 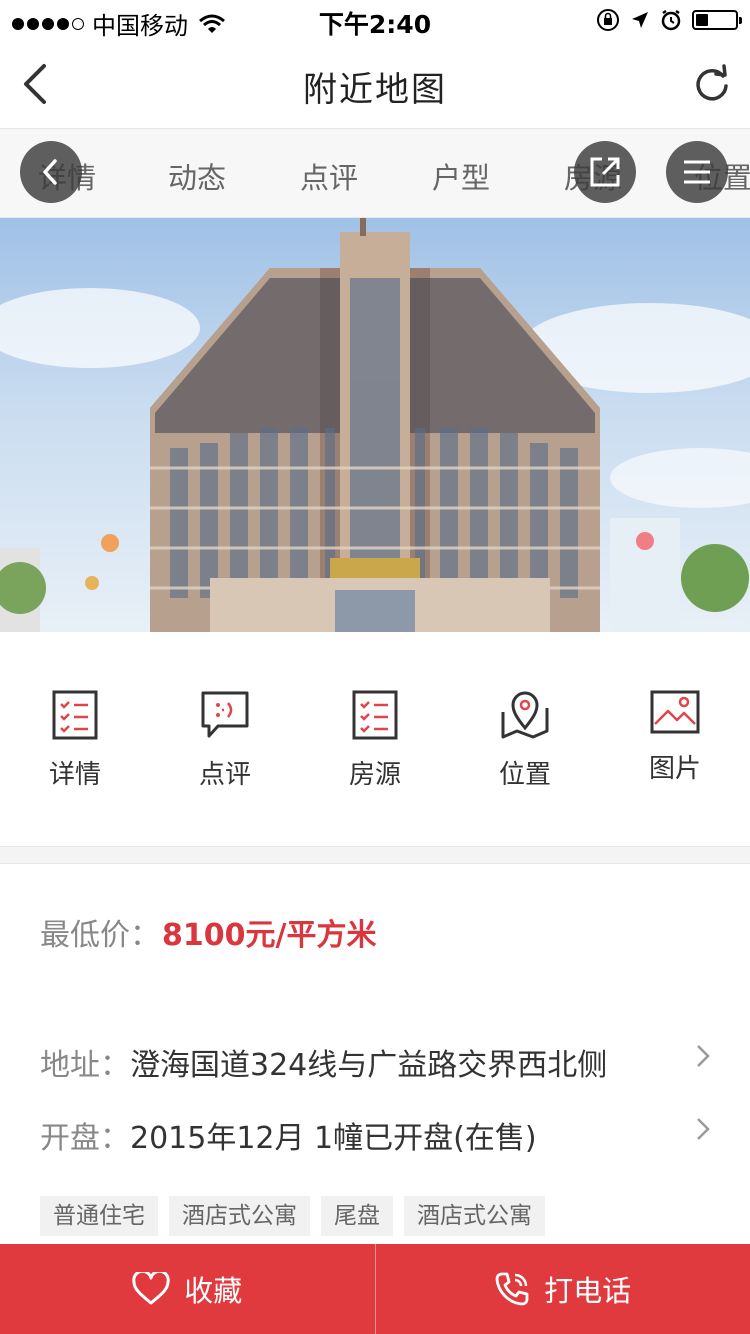 I want to click on action-photos-label: 图片, so click(x=674, y=769).